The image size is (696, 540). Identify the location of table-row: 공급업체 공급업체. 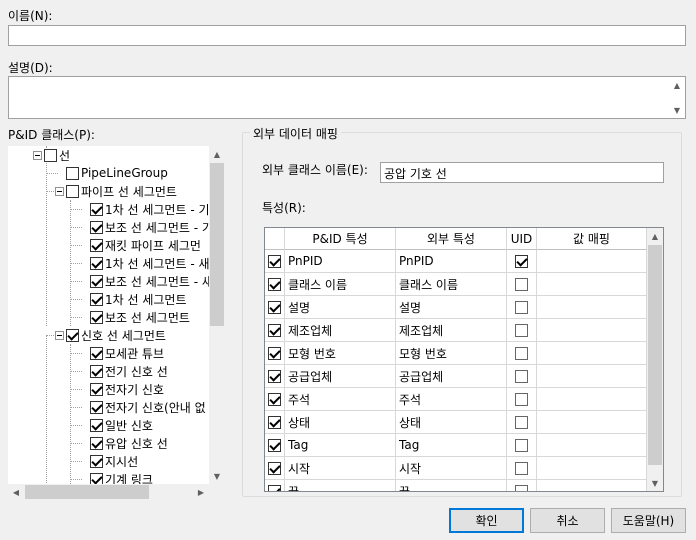
(456, 376).